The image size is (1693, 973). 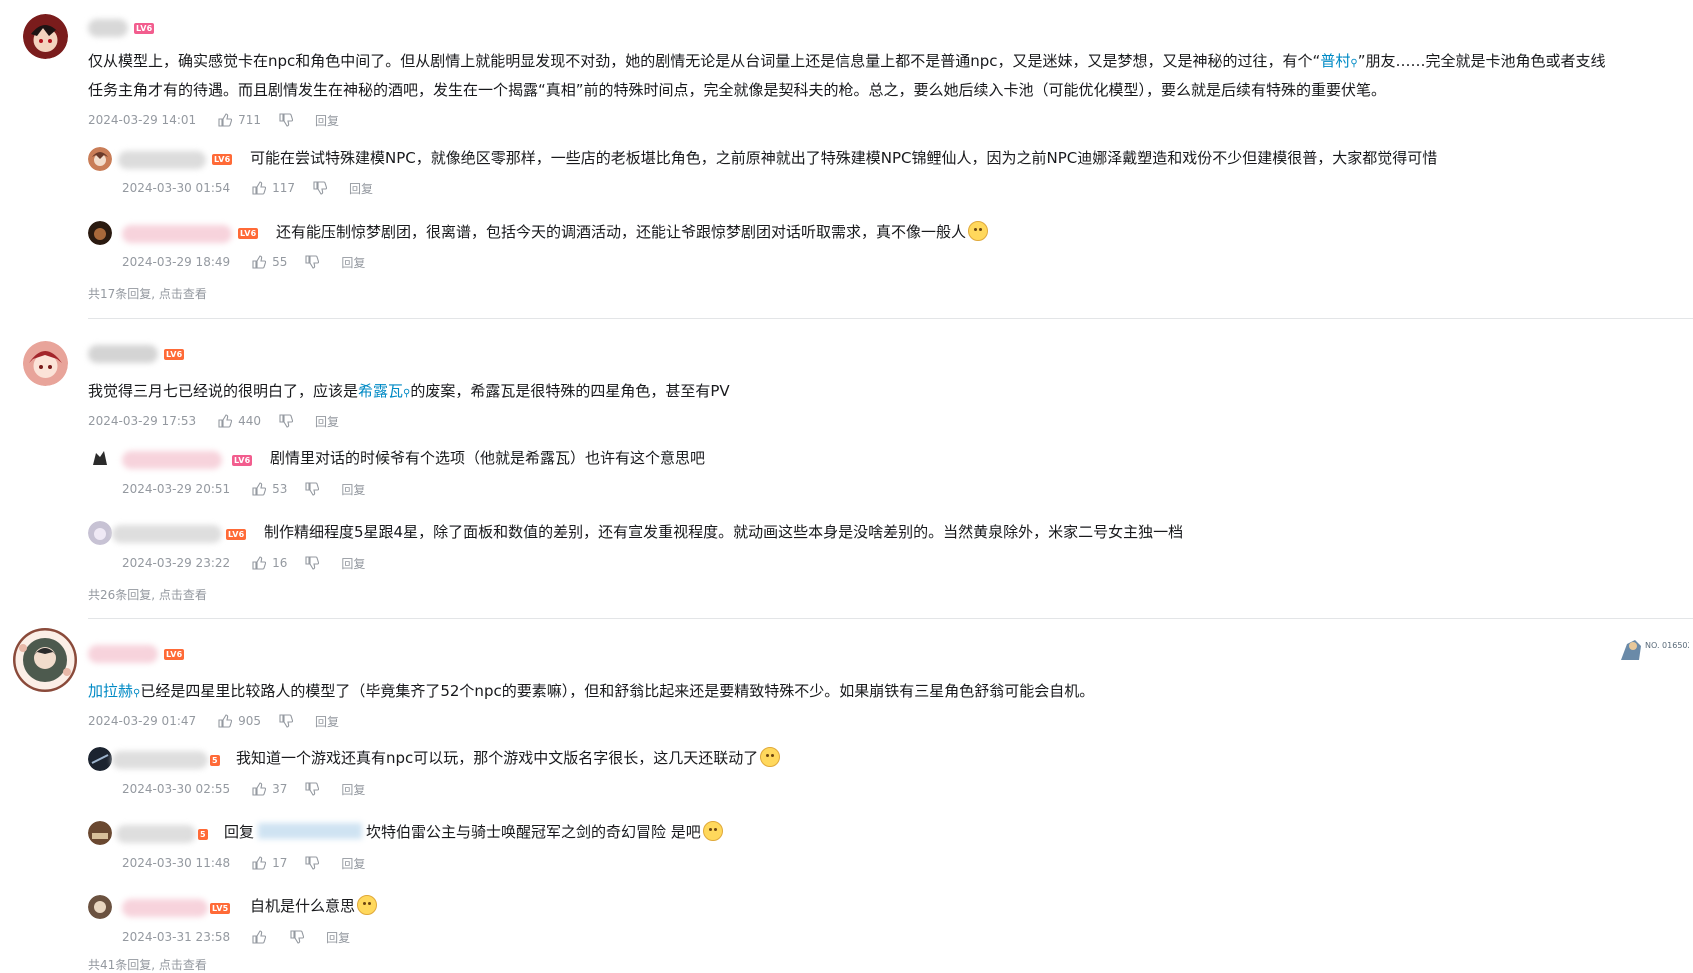 What do you see at coordinates (147, 293) in the screenshot?
I see `view-more-replies: 共17条回复, 点击查看` at bounding box center [147, 293].